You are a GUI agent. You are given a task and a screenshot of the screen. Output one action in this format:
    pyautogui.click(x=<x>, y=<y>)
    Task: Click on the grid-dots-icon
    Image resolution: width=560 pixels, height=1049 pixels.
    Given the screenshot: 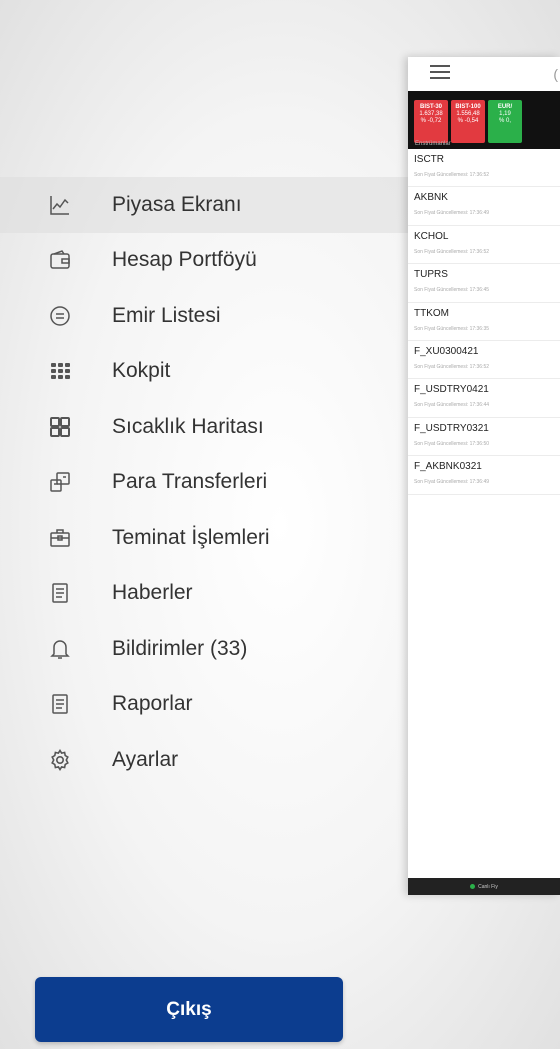 What is the action you would take?
    pyautogui.click(x=60, y=371)
    